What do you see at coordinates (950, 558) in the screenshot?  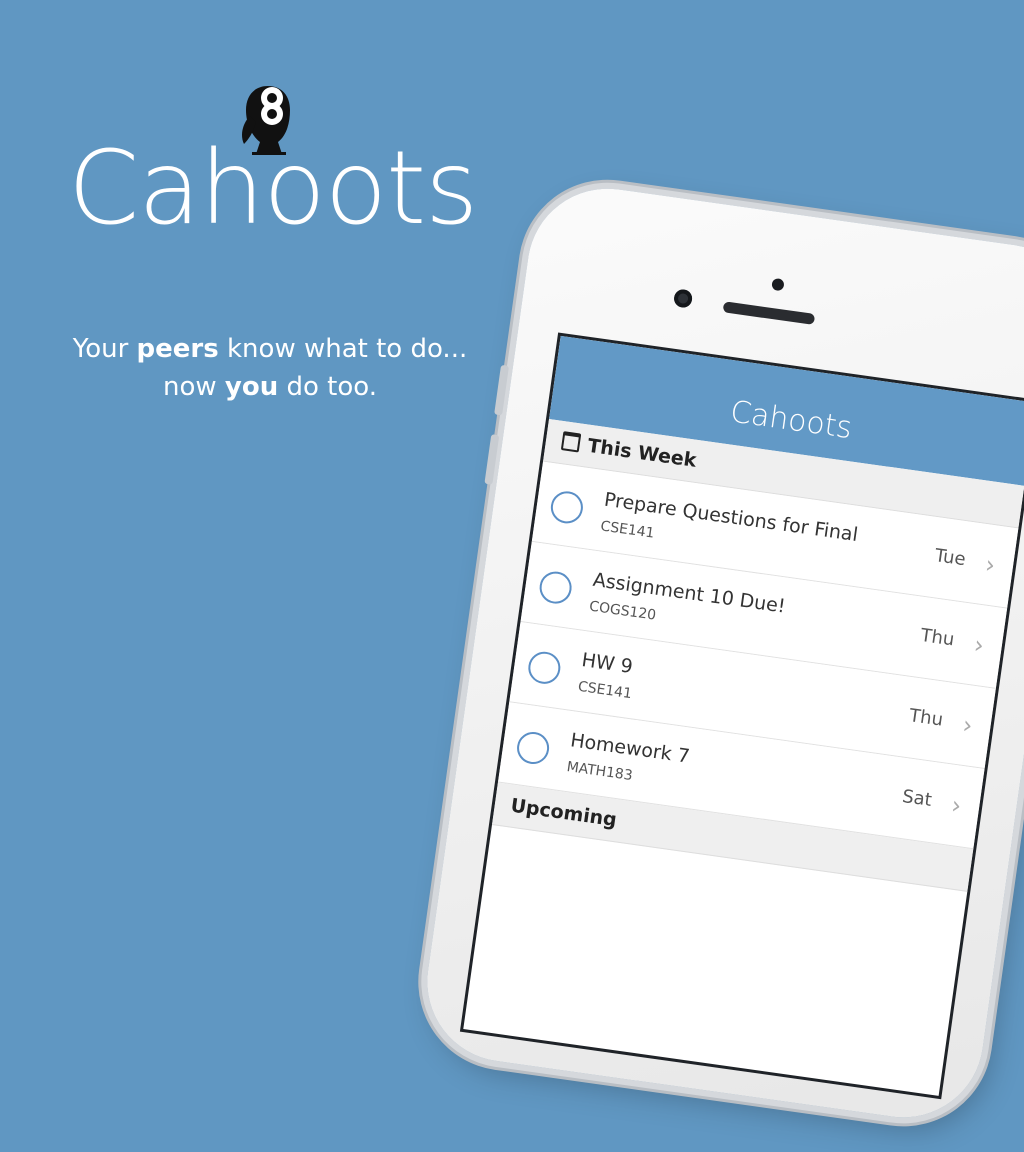 I see `task-day: Tue` at bounding box center [950, 558].